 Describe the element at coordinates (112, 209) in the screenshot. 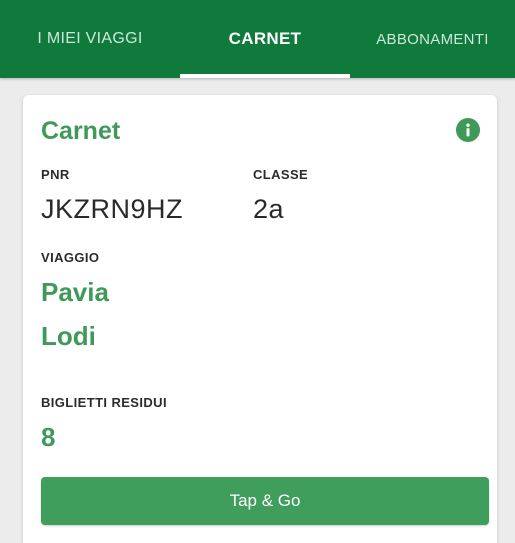

I see `pnr-value: JKZRN9HZ` at that location.